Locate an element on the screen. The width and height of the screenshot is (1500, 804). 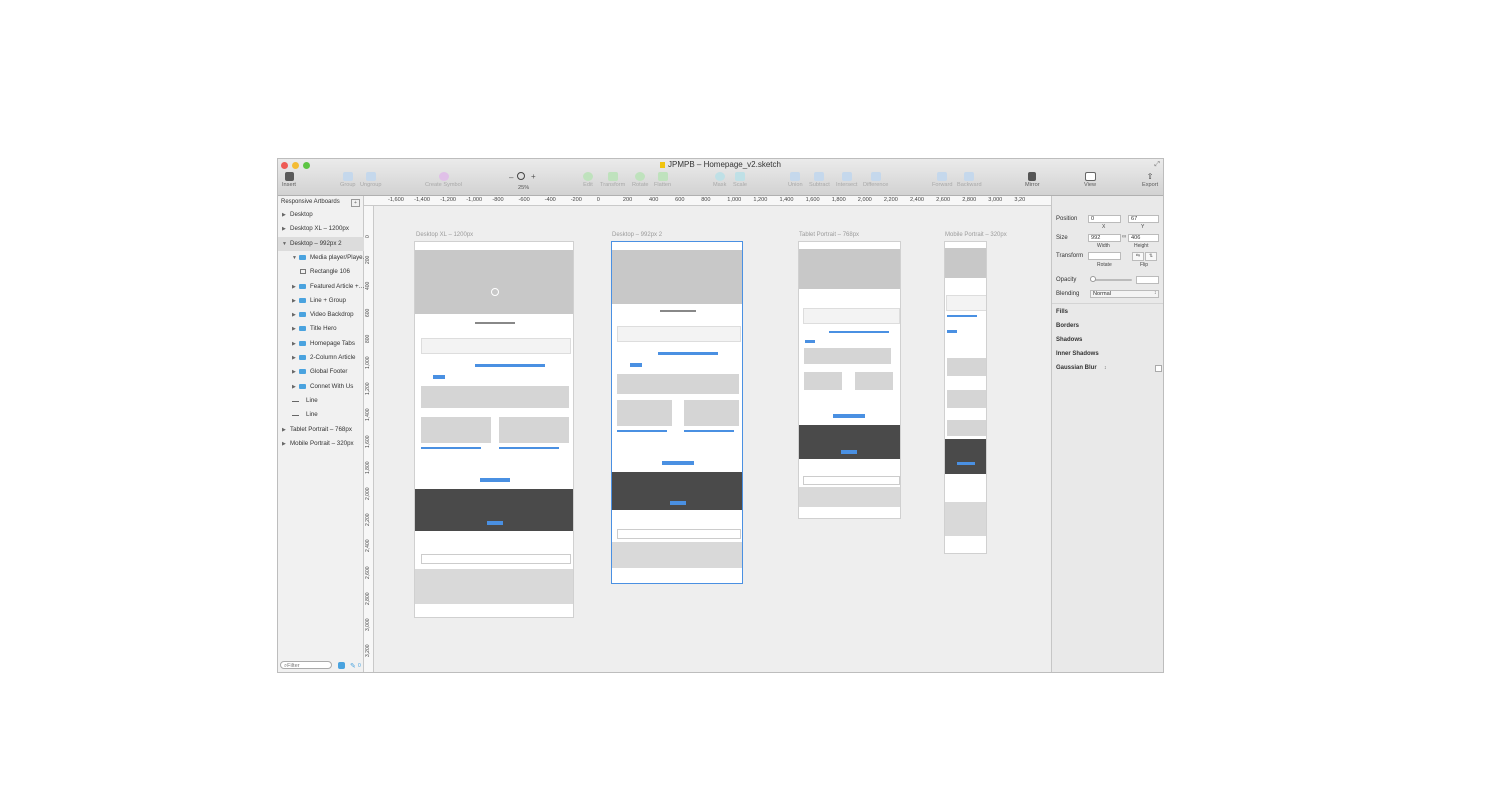
width-input: 992 is located at coordinates (1104, 238).